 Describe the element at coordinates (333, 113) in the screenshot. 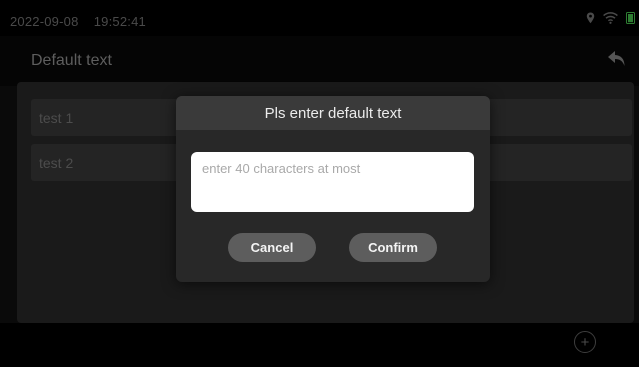

I see `dialog-title: Pls enter default text` at that location.